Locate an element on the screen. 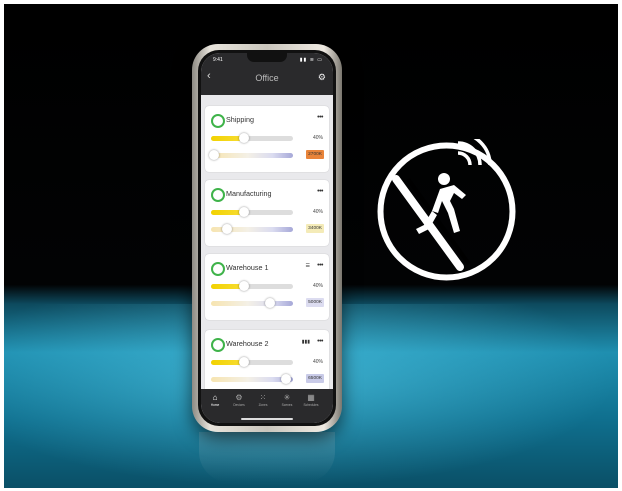  nav-row: ‹ Office ⚙ is located at coordinates (267, 79).